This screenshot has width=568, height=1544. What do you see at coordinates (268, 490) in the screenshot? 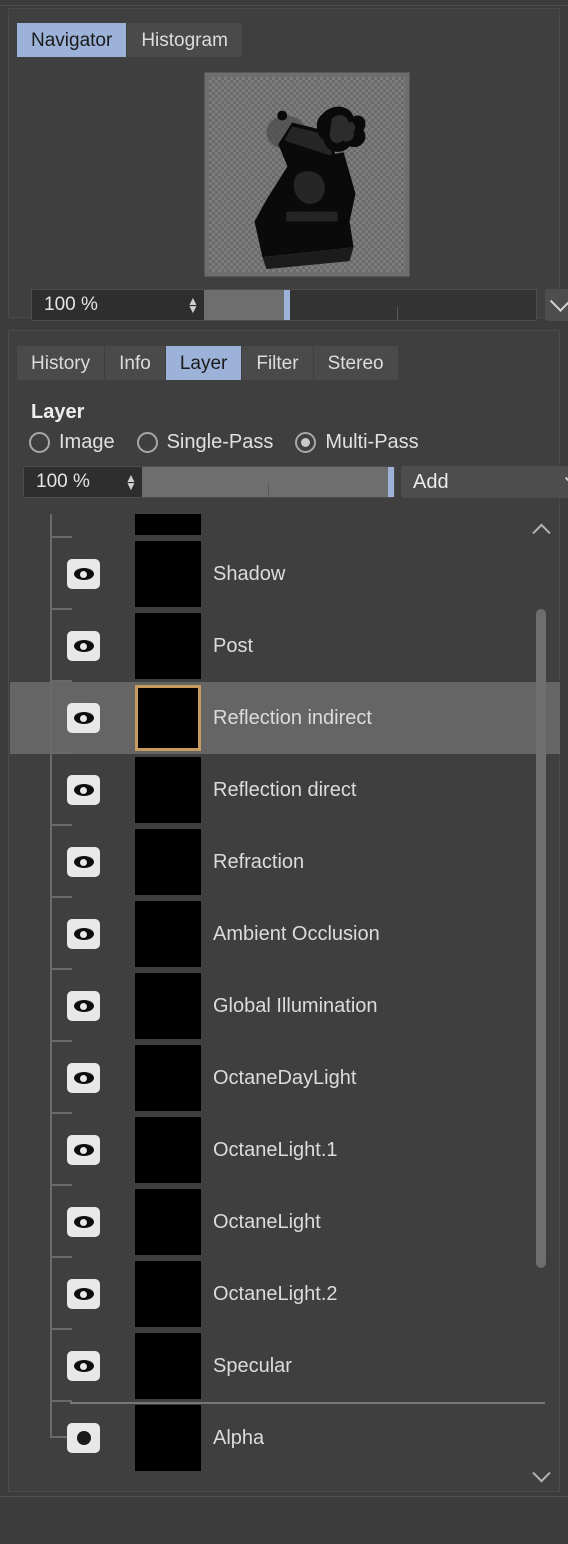
I see `opacity-slider-tick` at bounding box center [268, 490].